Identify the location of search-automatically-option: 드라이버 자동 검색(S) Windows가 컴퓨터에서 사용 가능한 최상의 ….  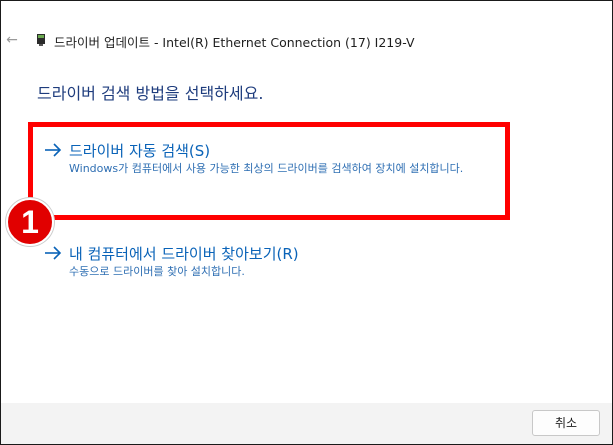
(278, 170).